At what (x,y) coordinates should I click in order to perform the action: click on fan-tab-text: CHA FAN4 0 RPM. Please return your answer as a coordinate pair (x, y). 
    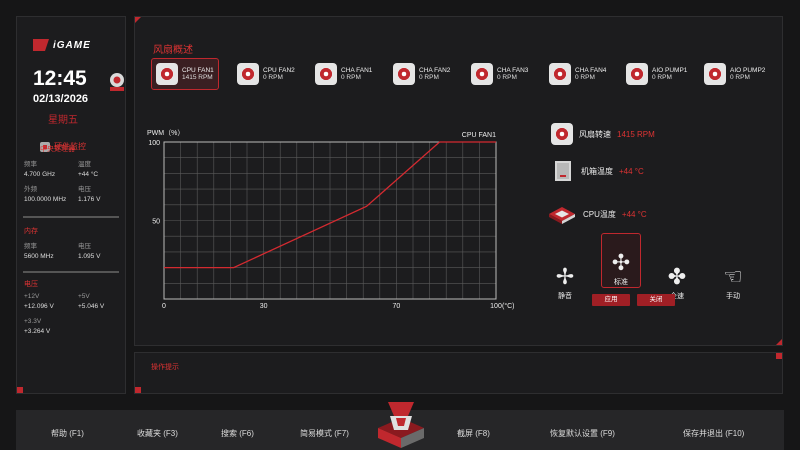
    Looking at the image, I should click on (590, 74).